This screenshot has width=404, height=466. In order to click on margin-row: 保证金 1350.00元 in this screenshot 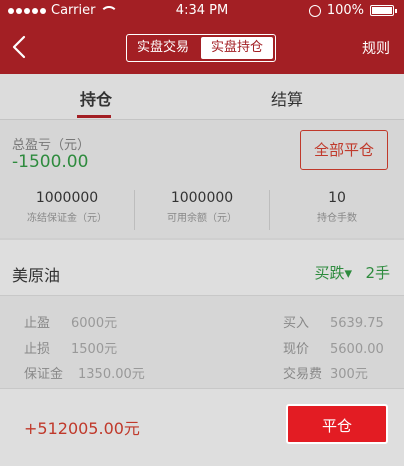, I will do `click(84, 372)`.